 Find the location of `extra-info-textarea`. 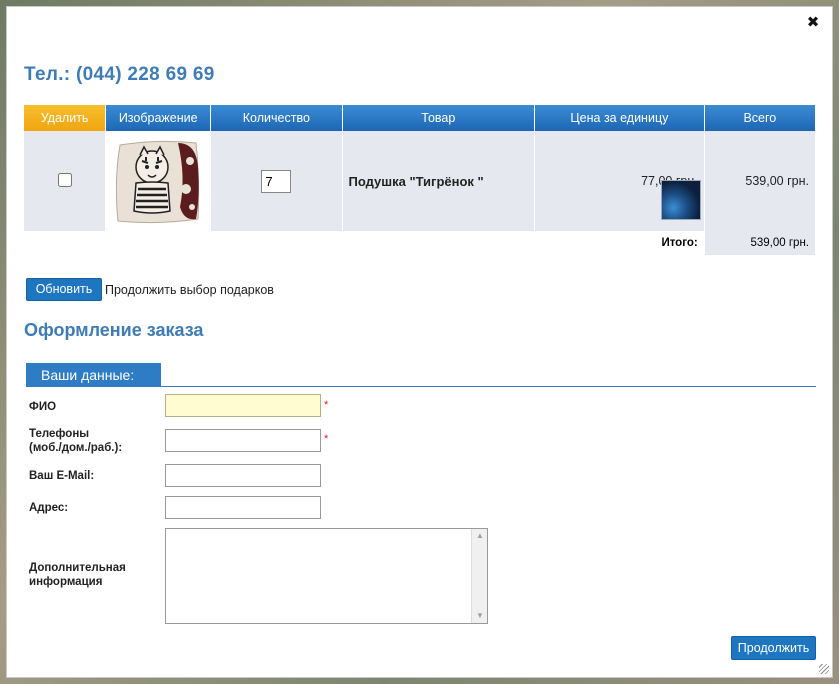

extra-info-textarea is located at coordinates (326, 576).